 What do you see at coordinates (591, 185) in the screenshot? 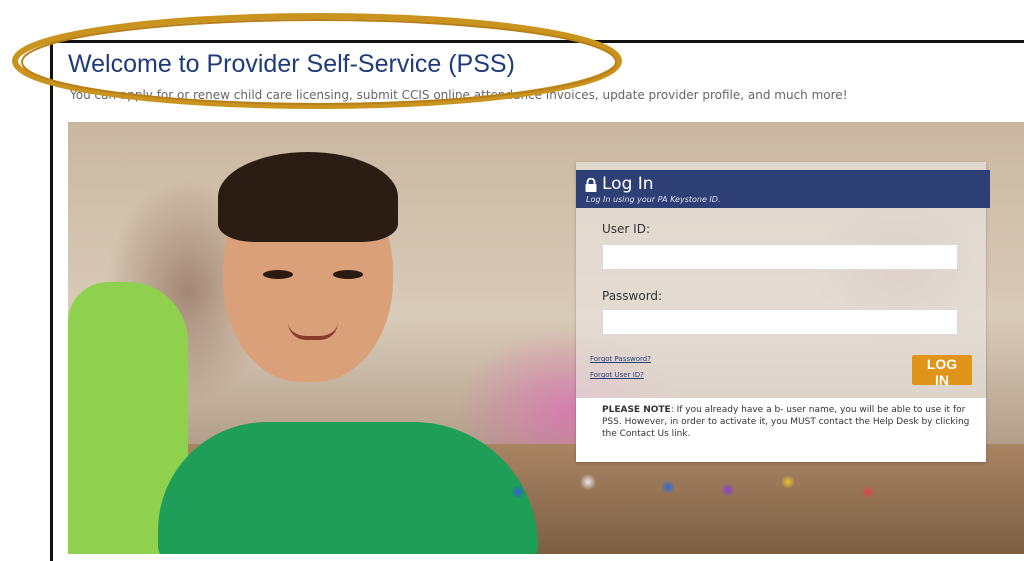
I see `lock-icon` at bounding box center [591, 185].